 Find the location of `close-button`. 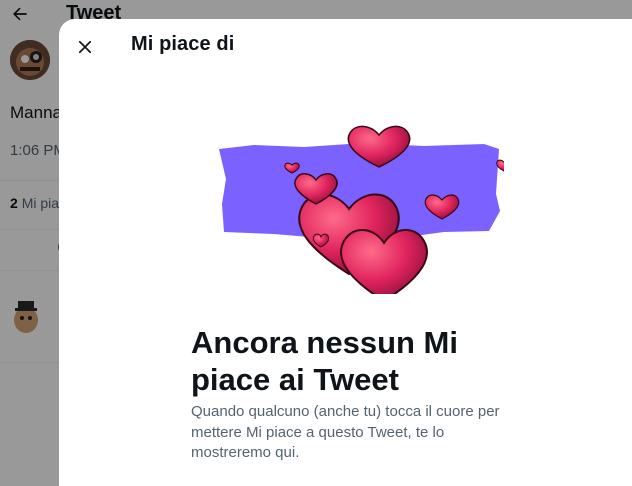

close-button is located at coordinates (85, 47).